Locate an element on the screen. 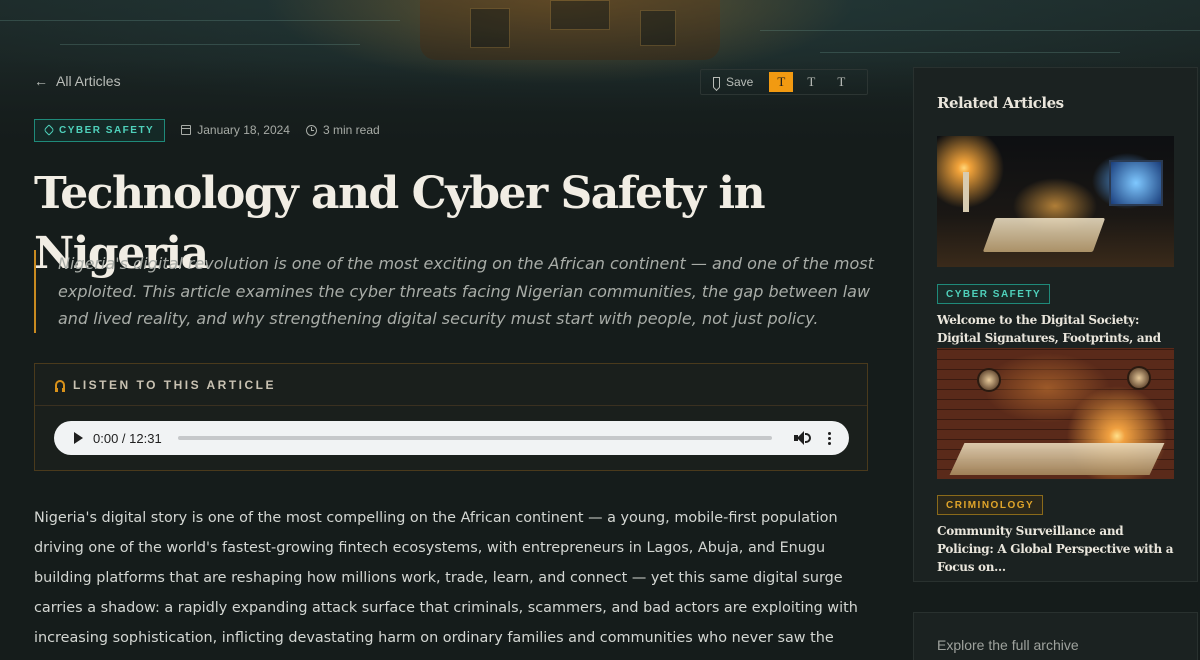 The image size is (1200, 660). archive-box: Explore the full archive is located at coordinates (1055, 636).